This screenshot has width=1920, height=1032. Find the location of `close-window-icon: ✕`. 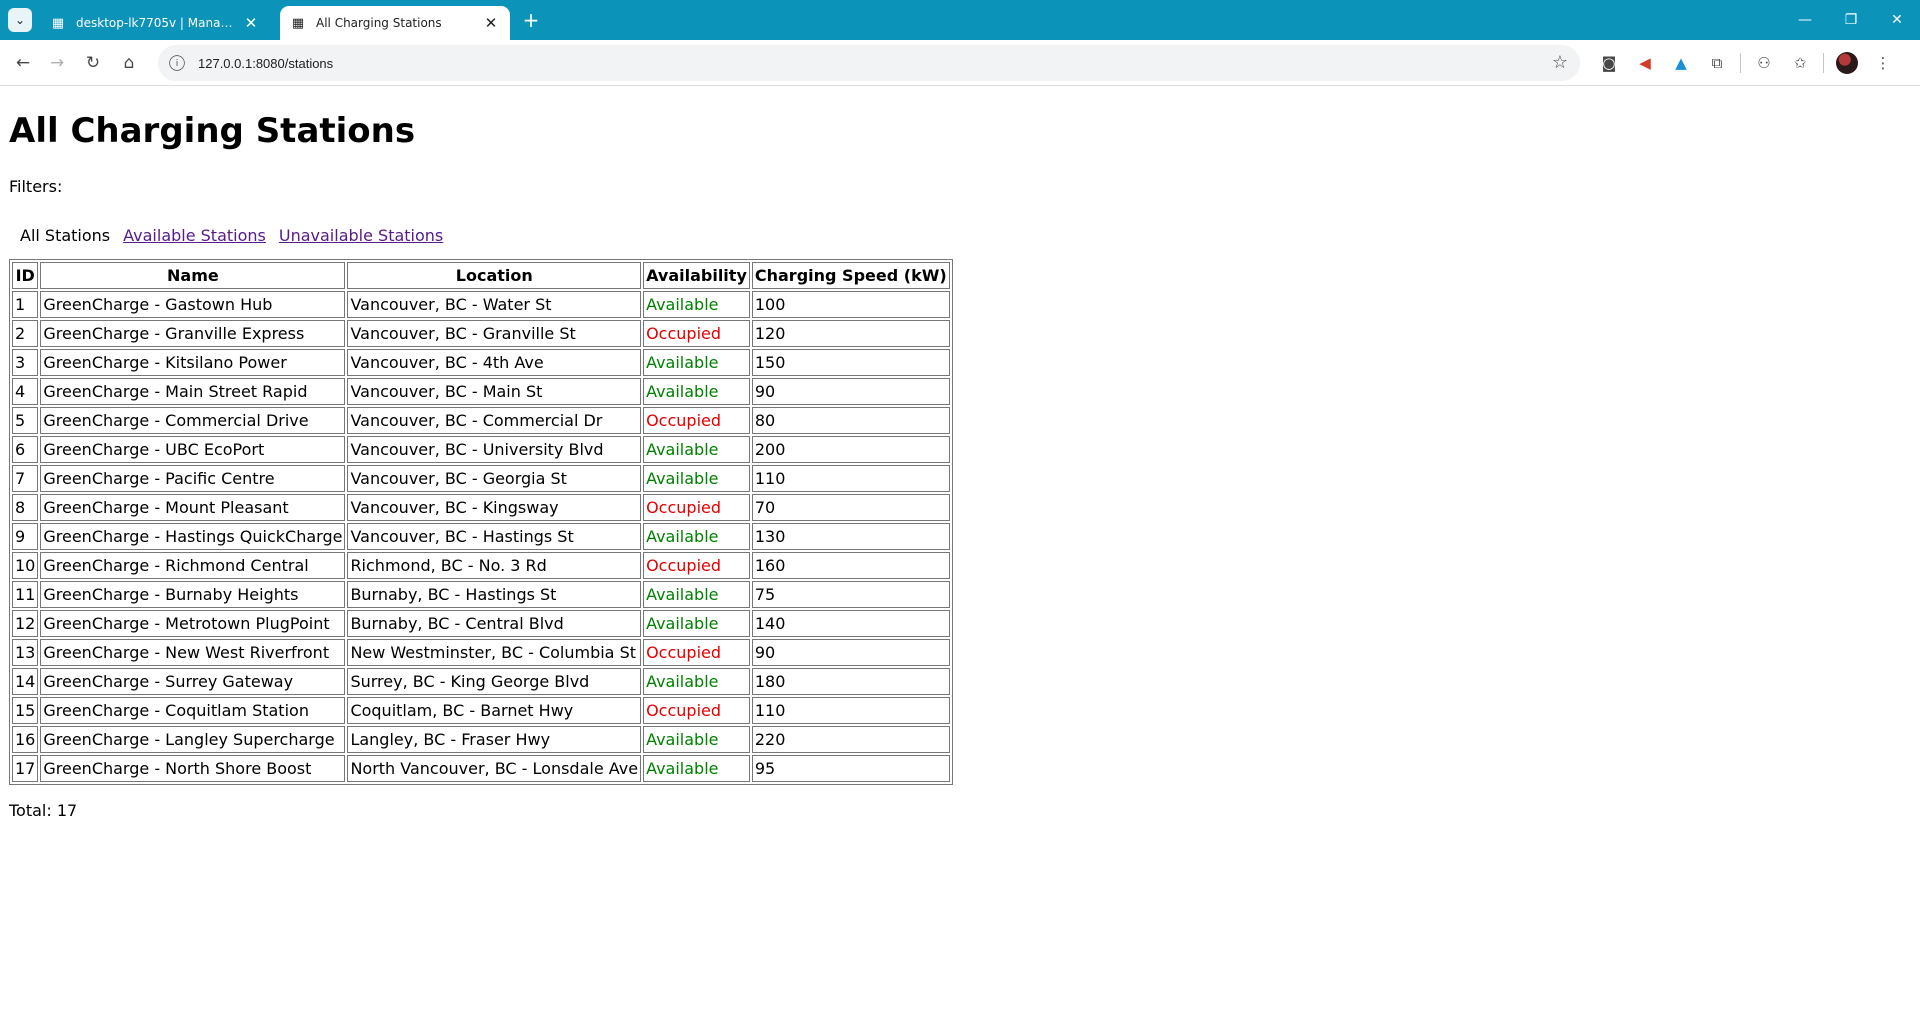

close-window-icon: ✕ is located at coordinates (1897, 20).